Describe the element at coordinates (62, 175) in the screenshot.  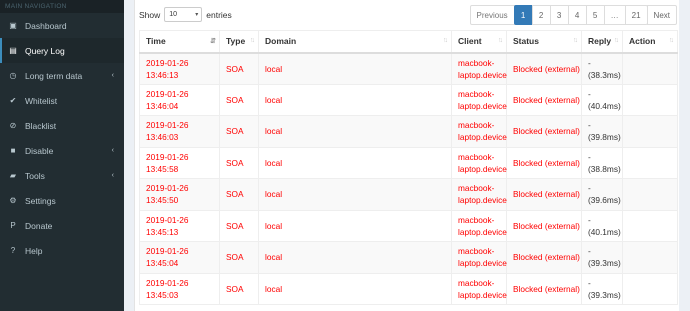
I see `sidebar-item-tools: ▰ Tools ‹` at that location.